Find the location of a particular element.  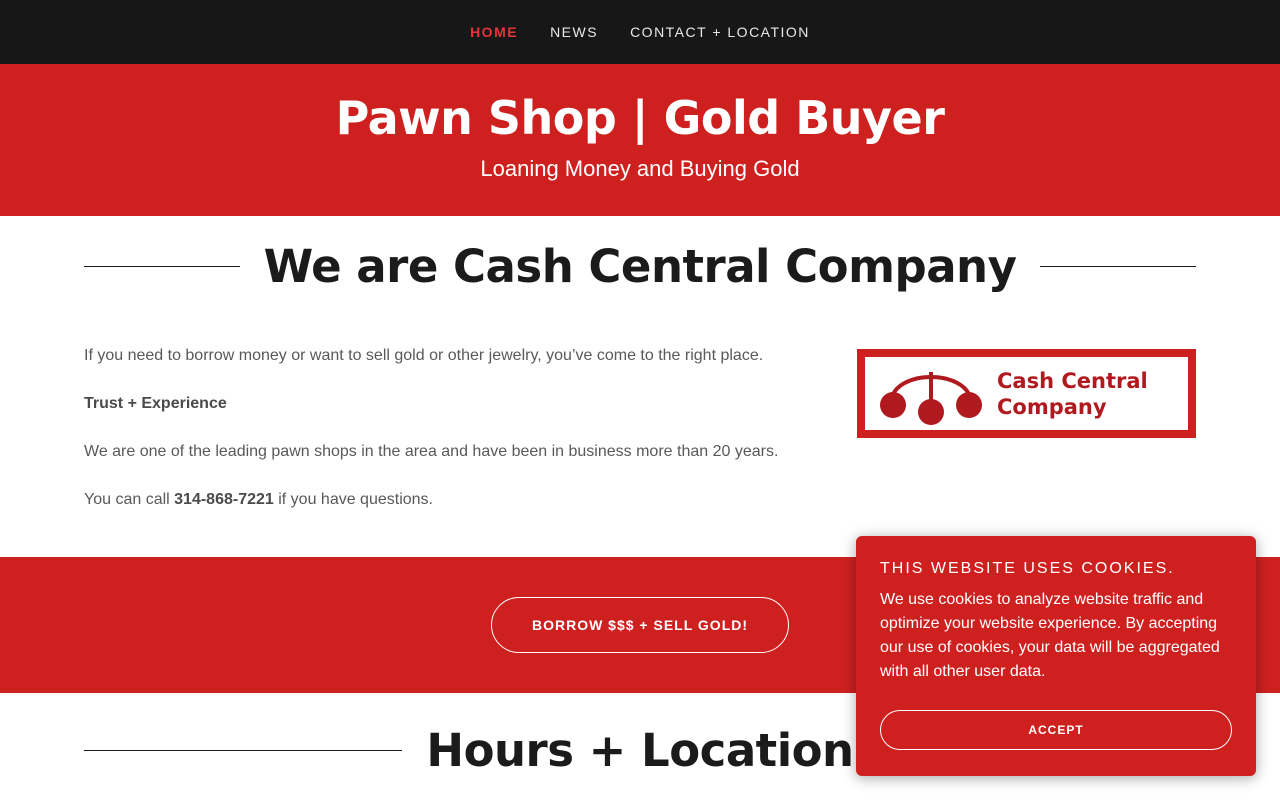

call-suffix: if you have questions. is located at coordinates (353, 499).